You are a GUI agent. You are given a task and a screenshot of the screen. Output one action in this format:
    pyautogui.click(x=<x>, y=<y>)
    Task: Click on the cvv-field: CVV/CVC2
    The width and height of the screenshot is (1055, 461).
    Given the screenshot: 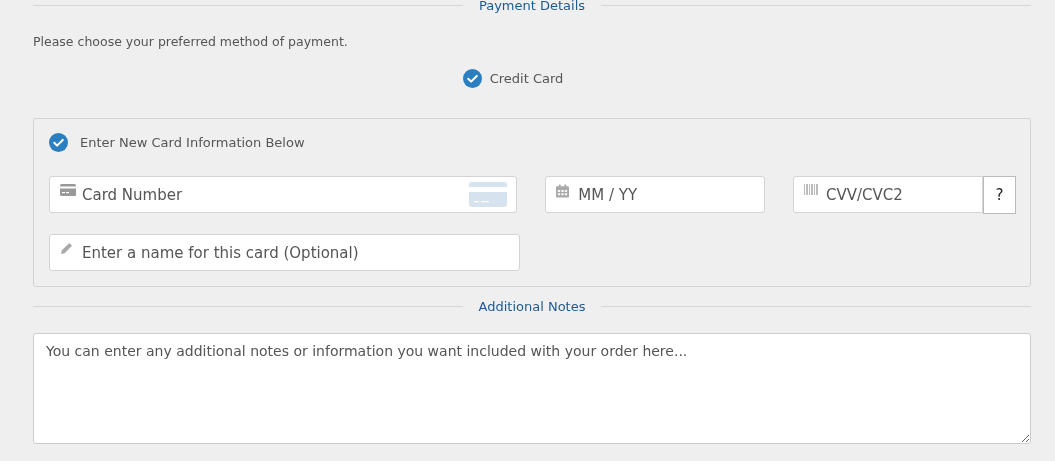 What is the action you would take?
    pyautogui.click(x=888, y=194)
    